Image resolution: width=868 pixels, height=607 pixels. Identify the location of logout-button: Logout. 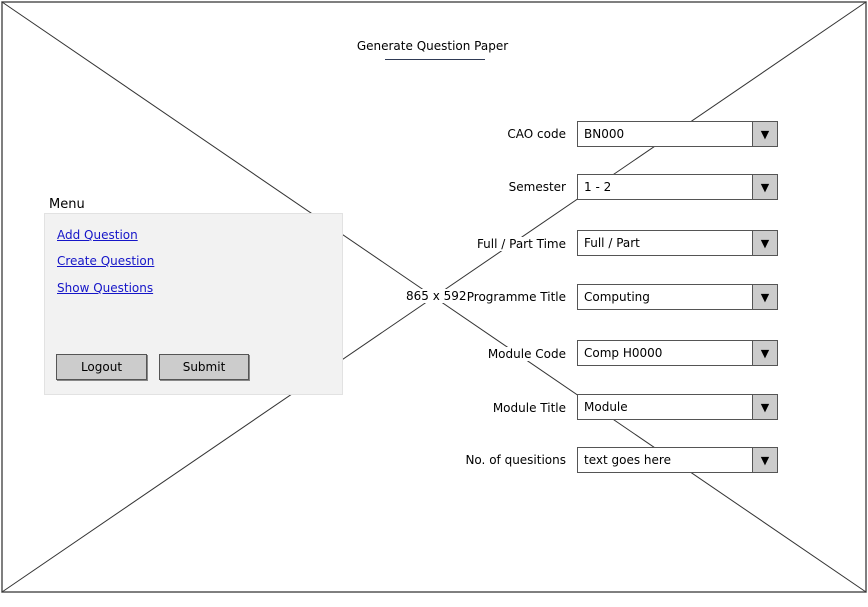
(101, 367).